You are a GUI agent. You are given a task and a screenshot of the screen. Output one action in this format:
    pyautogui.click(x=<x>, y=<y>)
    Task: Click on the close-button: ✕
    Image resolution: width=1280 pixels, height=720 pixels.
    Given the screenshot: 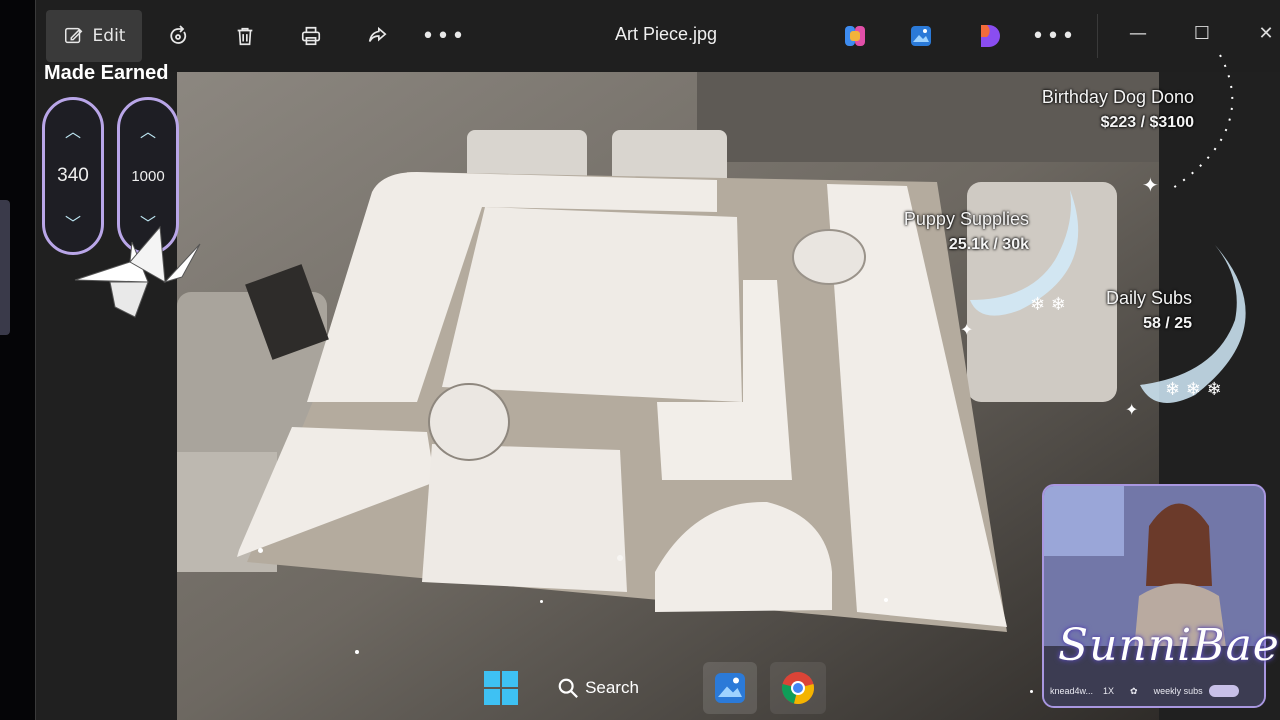 What is the action you would take?
    pyautogui.click(x=1263, y=33)
    